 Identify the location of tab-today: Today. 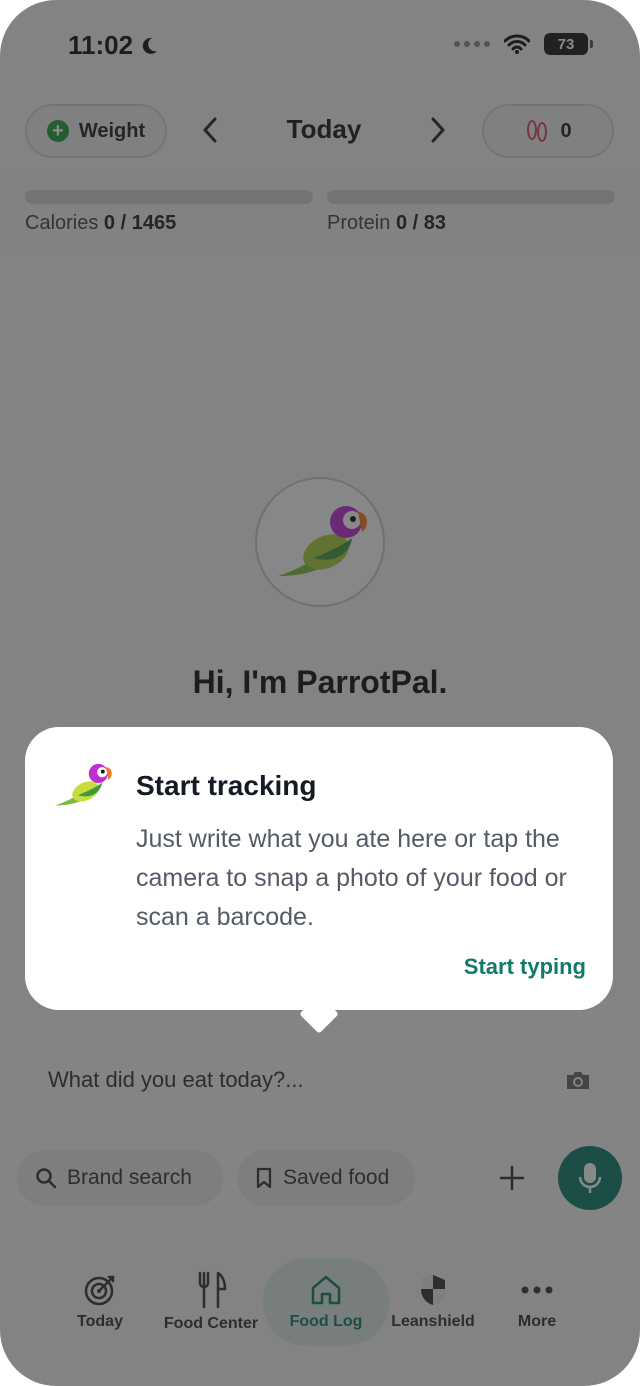
(100, 1302).